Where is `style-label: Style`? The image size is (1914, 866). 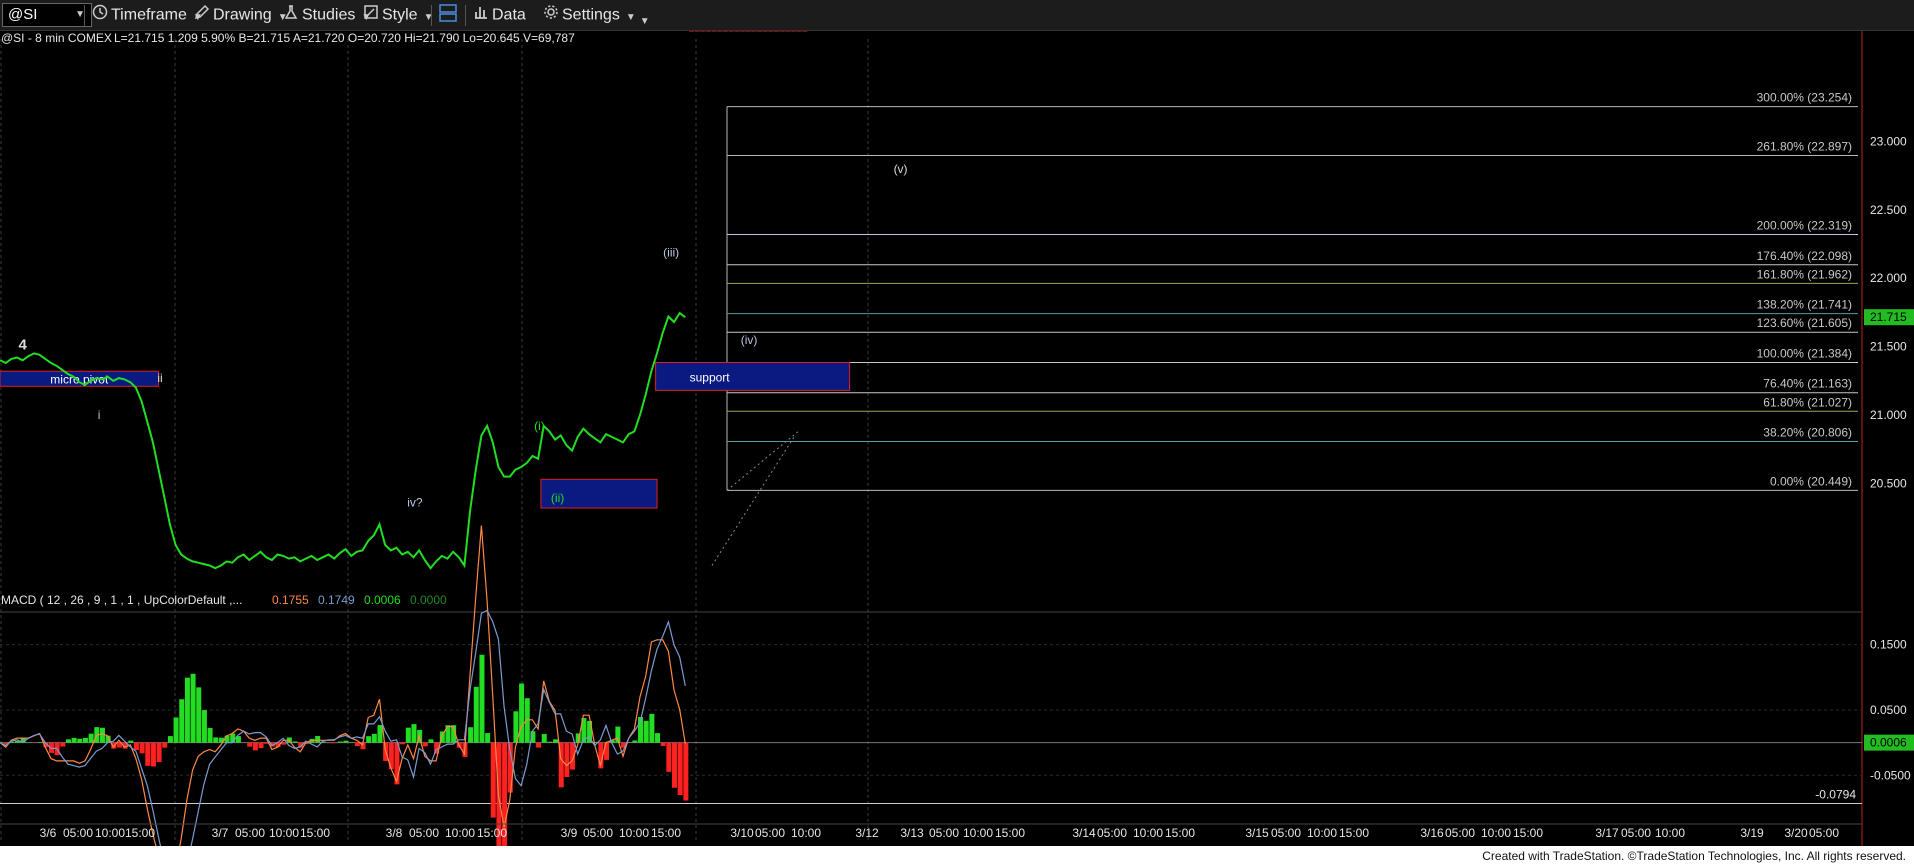 style-label: Style is located at coordinates (400, 15).